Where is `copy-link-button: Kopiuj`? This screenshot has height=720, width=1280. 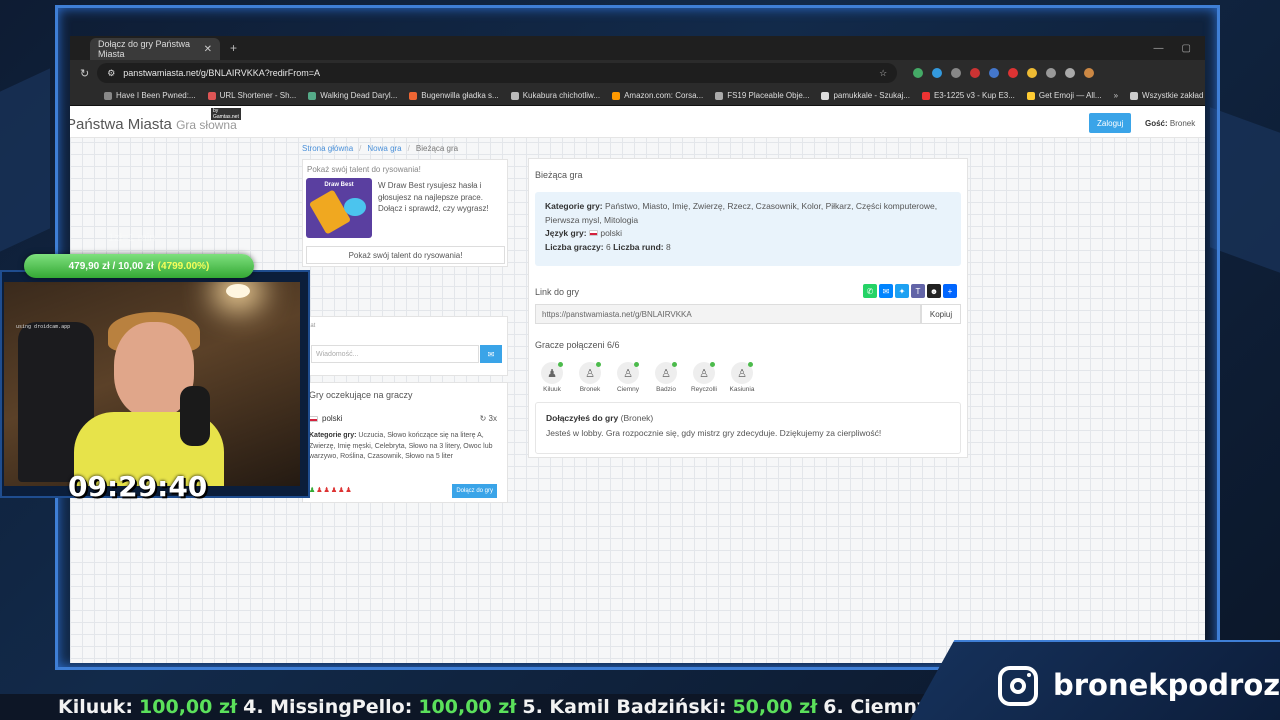
copy-link-button: Kopiuj is located at coordinates (941, 314).